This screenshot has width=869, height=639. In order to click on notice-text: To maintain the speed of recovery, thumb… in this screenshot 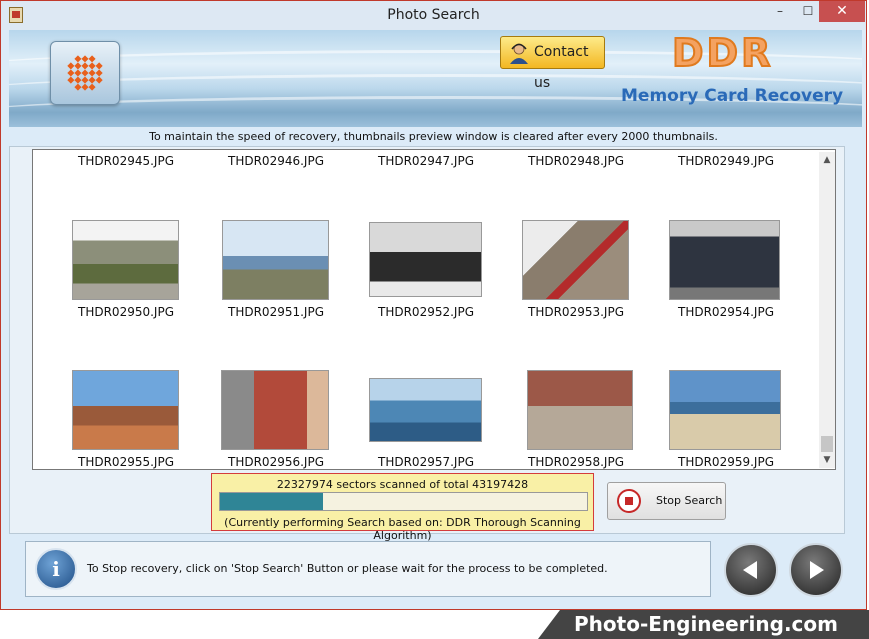, I will do `click(433, 136)`.